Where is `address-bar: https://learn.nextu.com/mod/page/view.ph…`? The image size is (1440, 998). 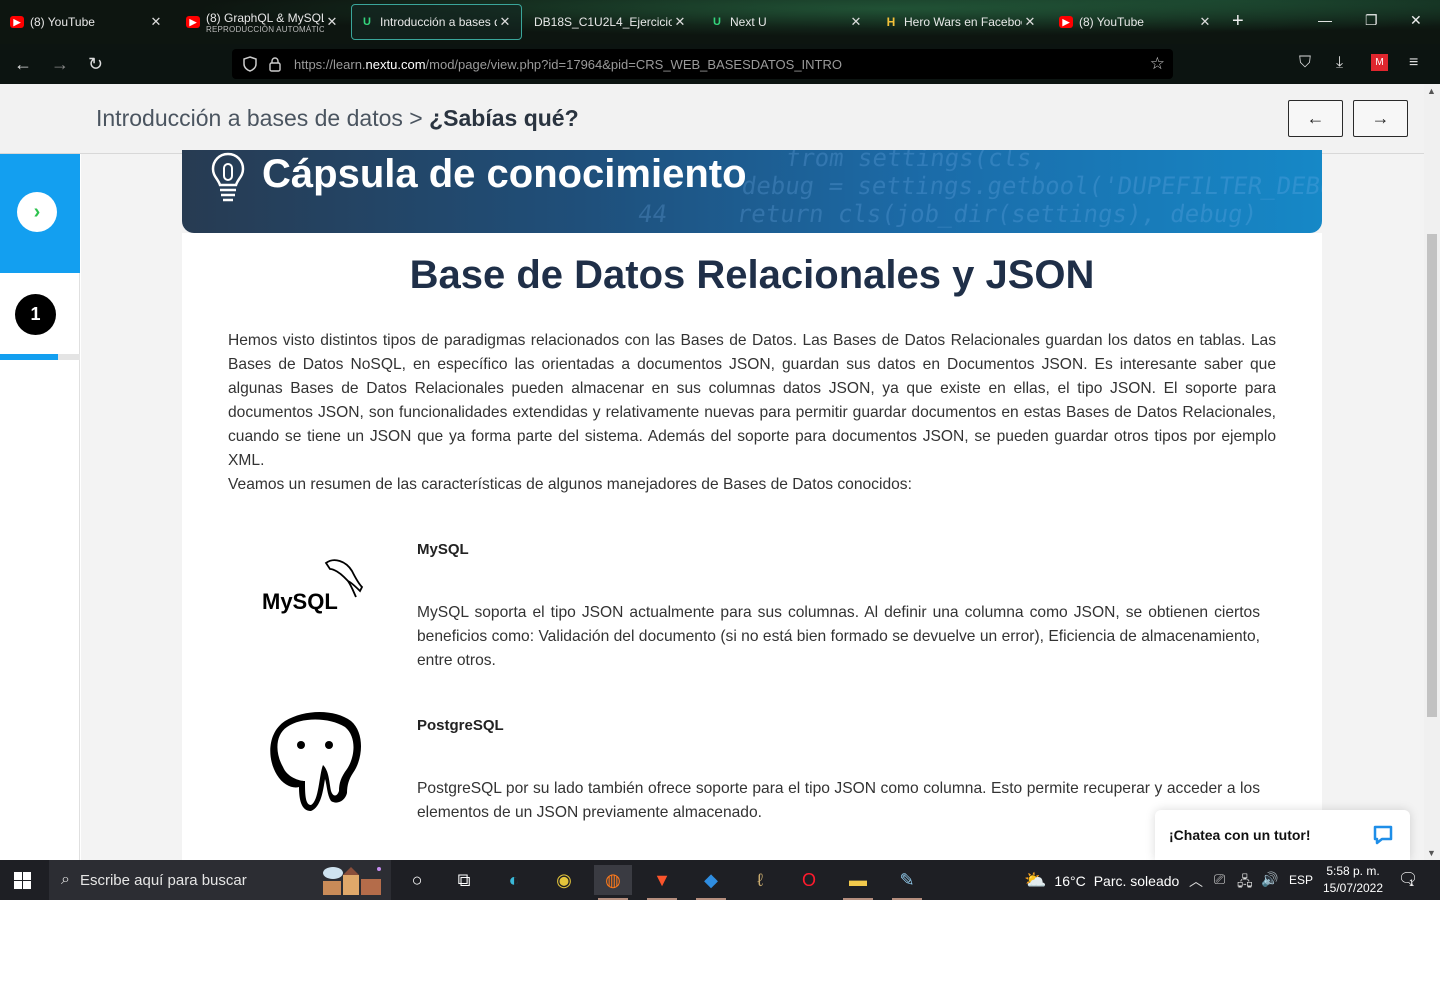
address-bar: https://learn.nextu.com/mod/page/view.ph… is located at coordinates (702, 64).